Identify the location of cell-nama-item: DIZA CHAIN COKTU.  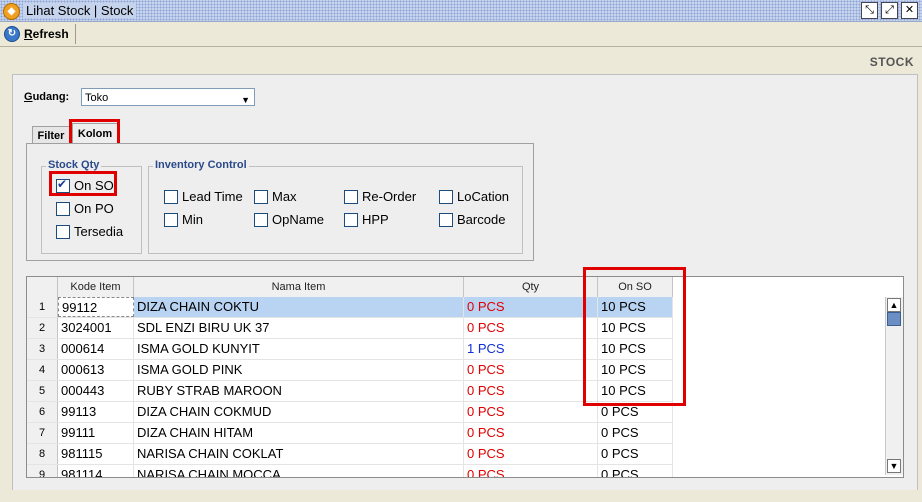
(299, 307).